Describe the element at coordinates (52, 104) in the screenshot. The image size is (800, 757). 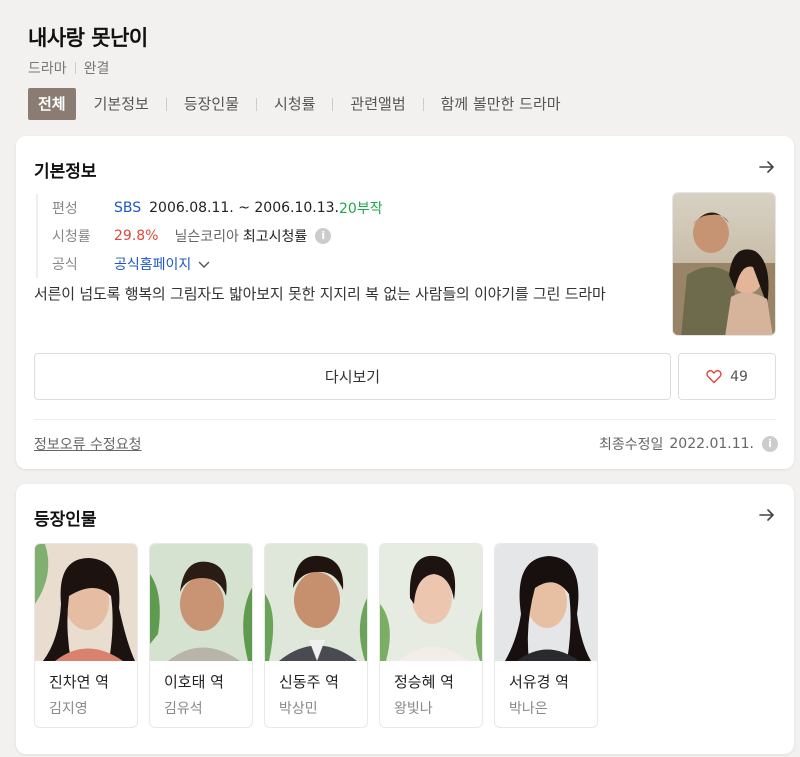
I see `tab-all: 전체` at that location.